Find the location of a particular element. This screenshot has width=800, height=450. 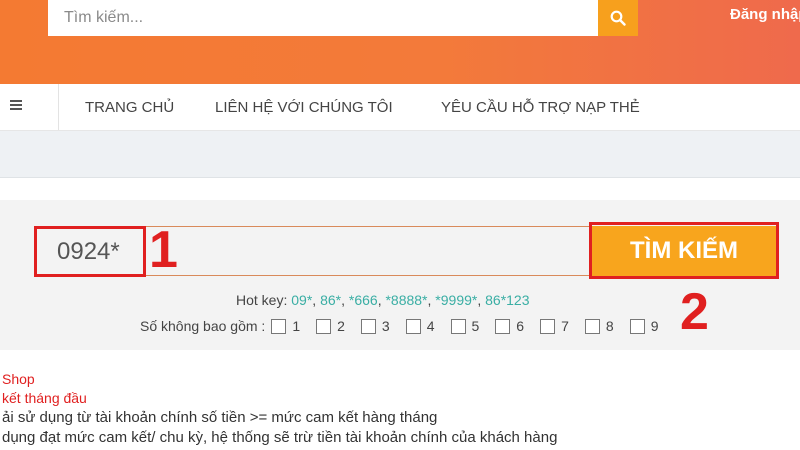

exclude-digits-label: Số không bao gồm : is located at coordinates (203, 326).